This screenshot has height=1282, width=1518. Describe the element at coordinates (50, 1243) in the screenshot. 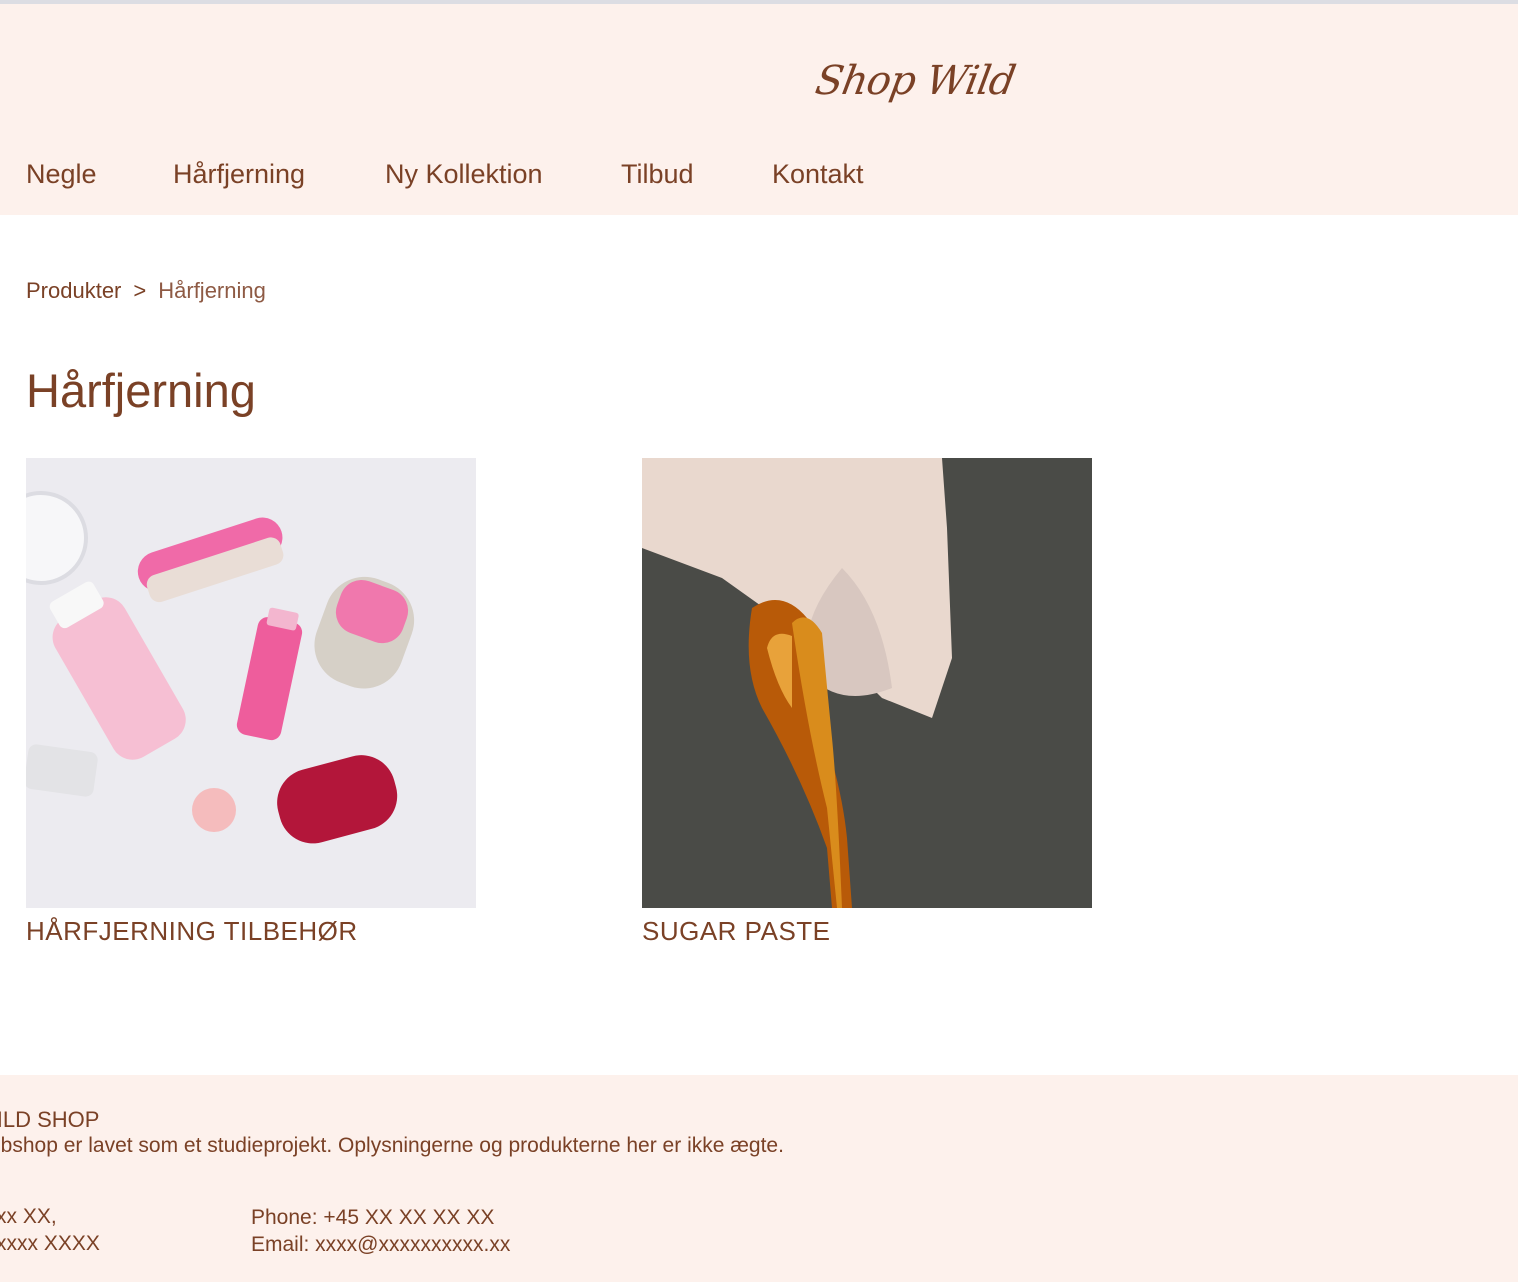

I see `footer-address-line2: xxxx XXXX` at that location.